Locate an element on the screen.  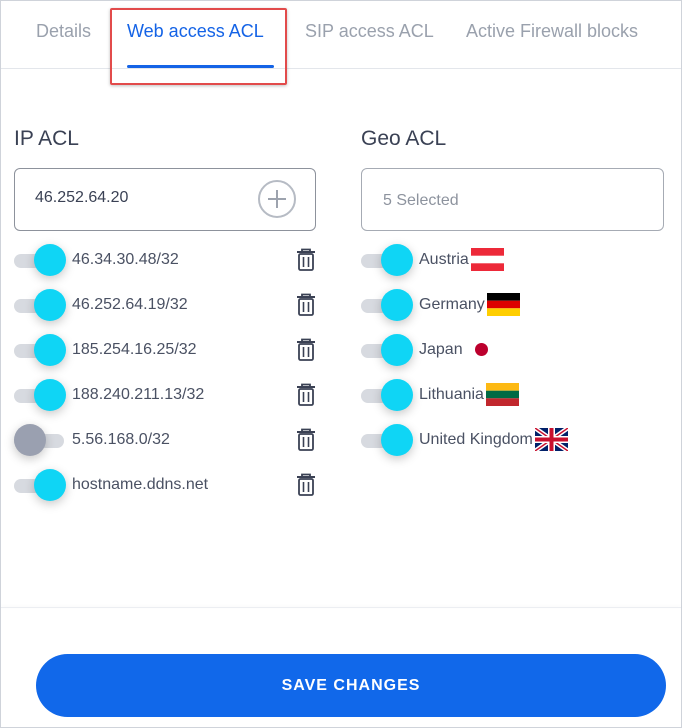
ip-input-field is located at coordinates (165, 199).